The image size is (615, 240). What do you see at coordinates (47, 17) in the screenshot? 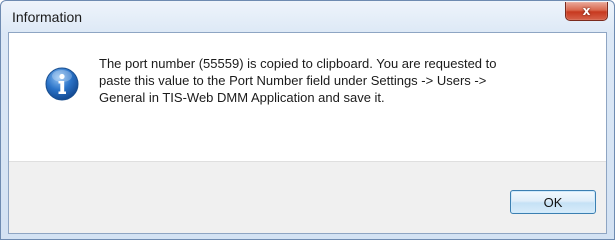
I see `dialog-title: Information` at bounding box center [47, 17].